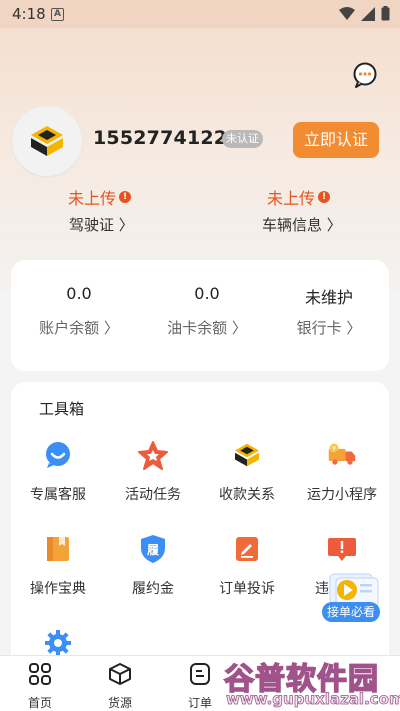 The image size is (400, 711). I want to click on account-balance: 0.0 账户余额 〉, so click(79, 299).